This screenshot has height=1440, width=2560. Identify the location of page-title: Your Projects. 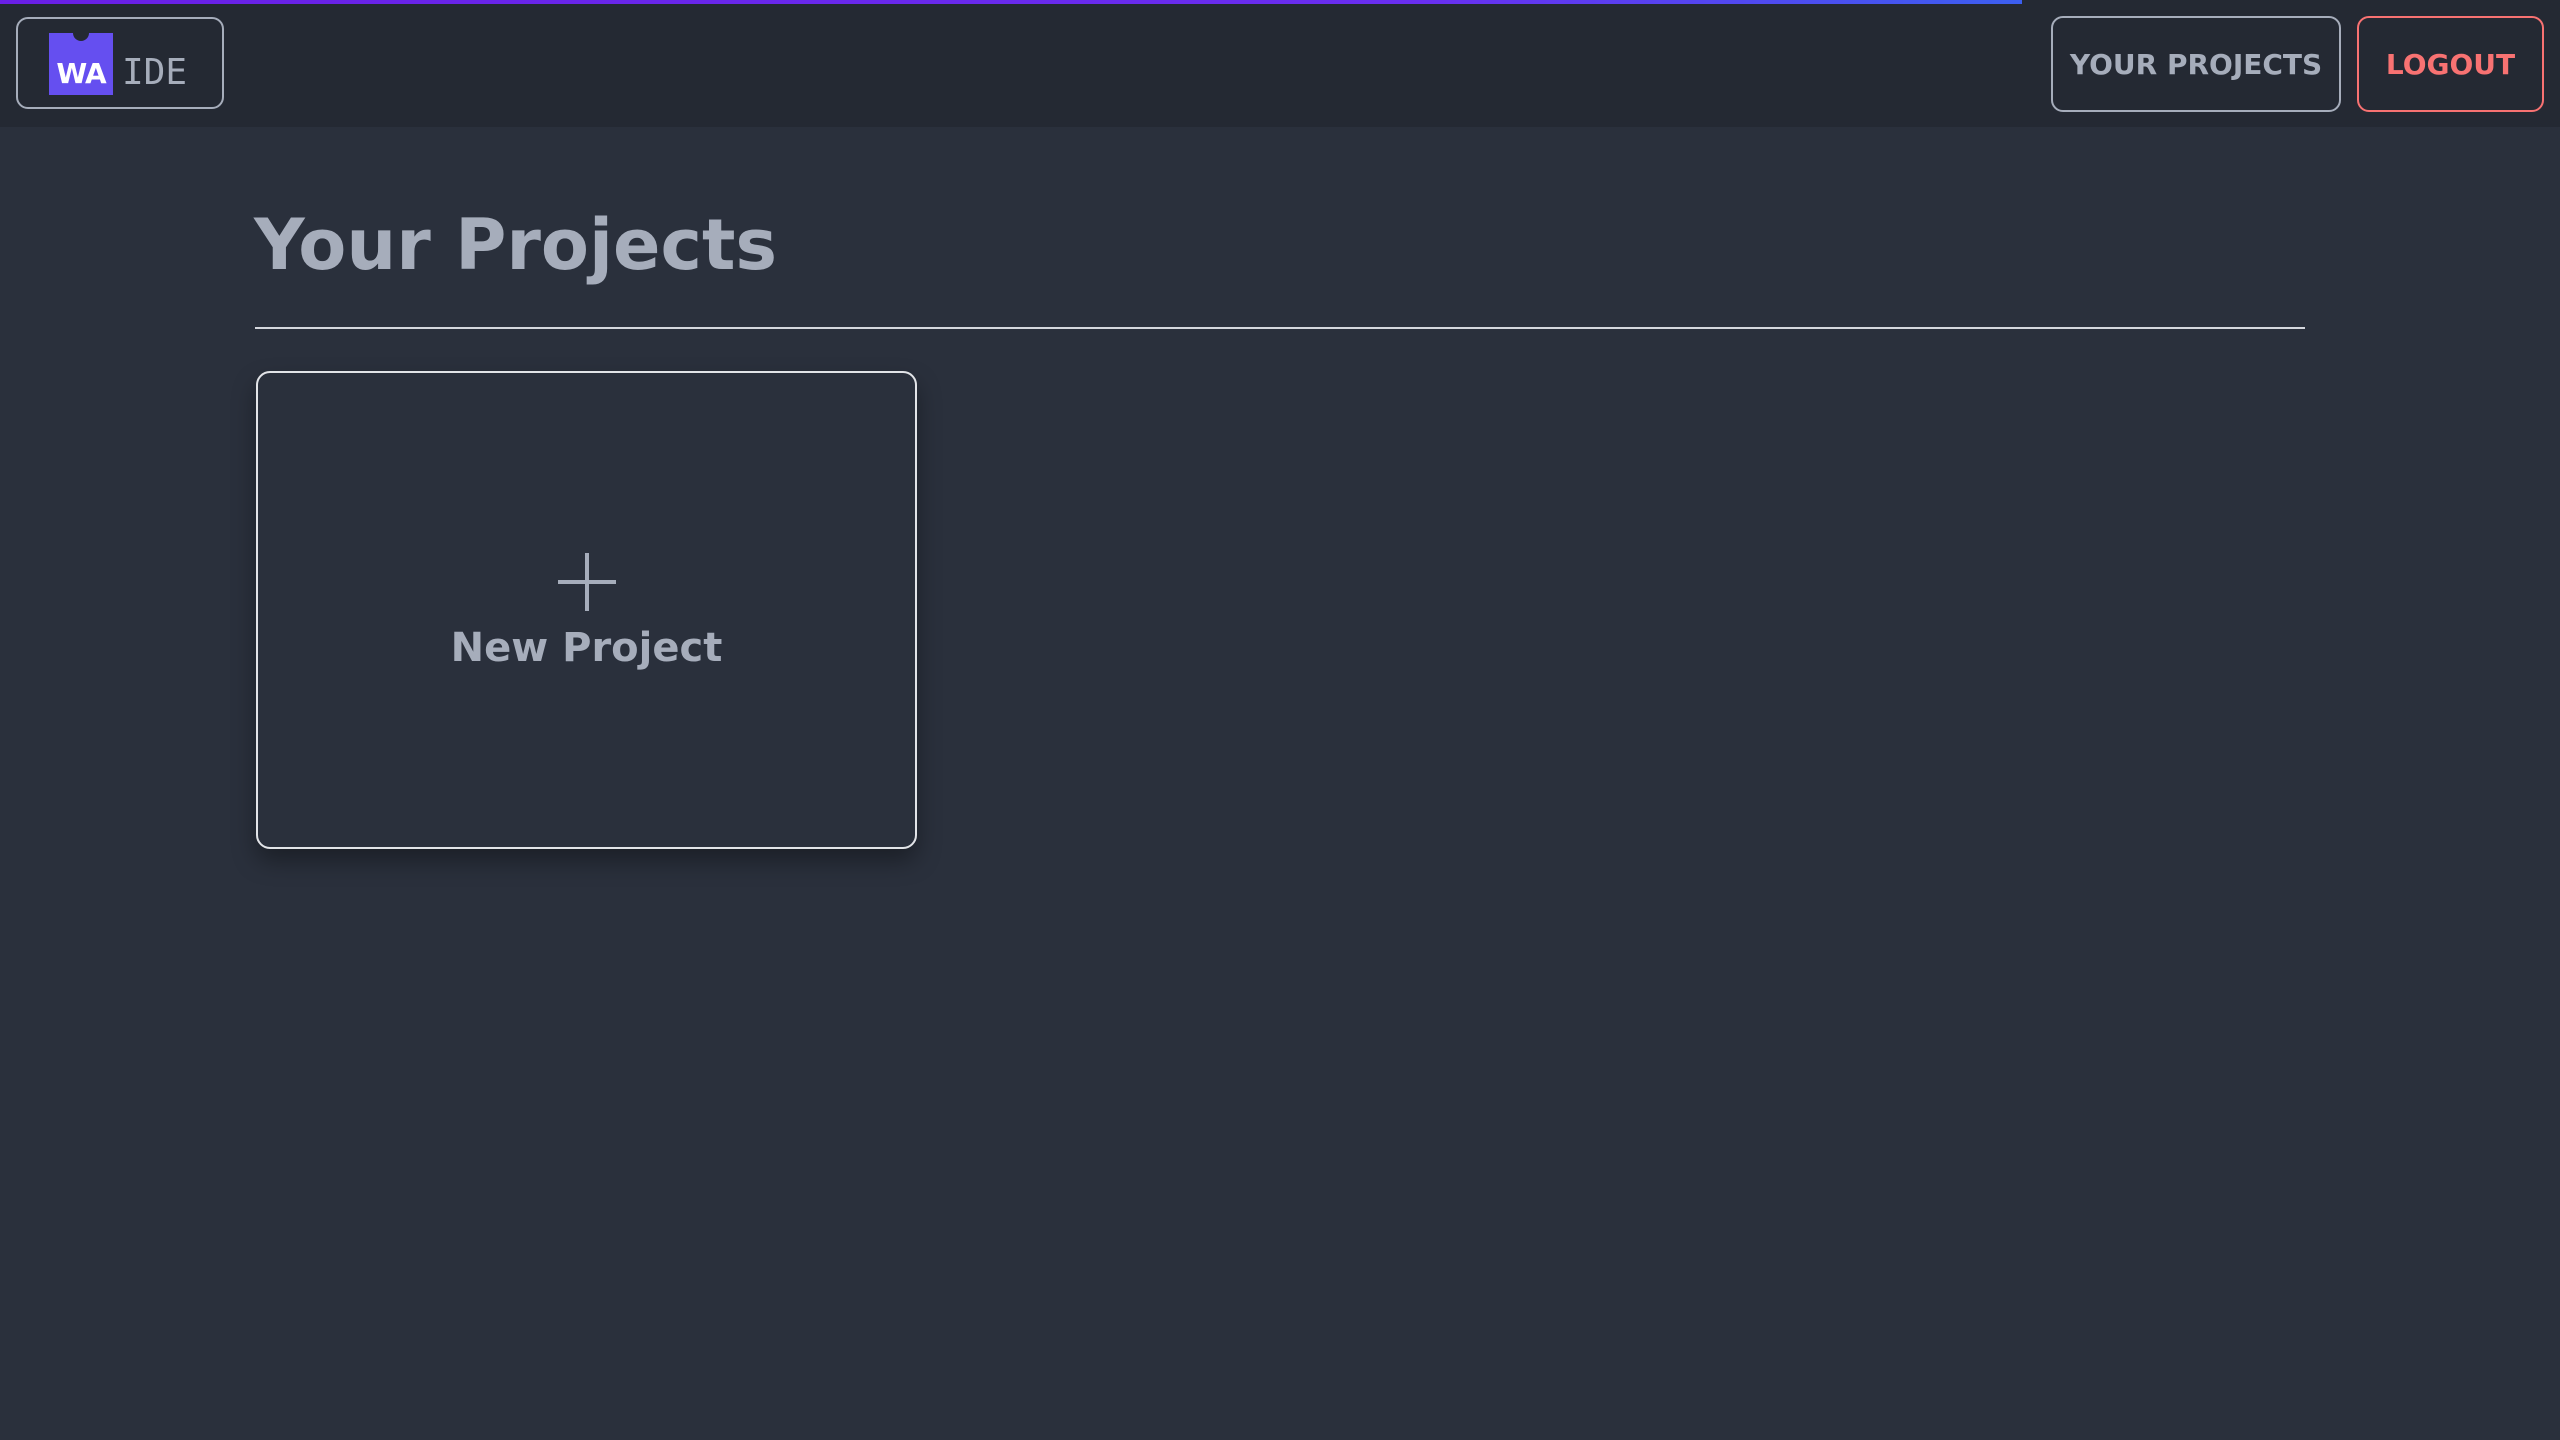
(516, 245).